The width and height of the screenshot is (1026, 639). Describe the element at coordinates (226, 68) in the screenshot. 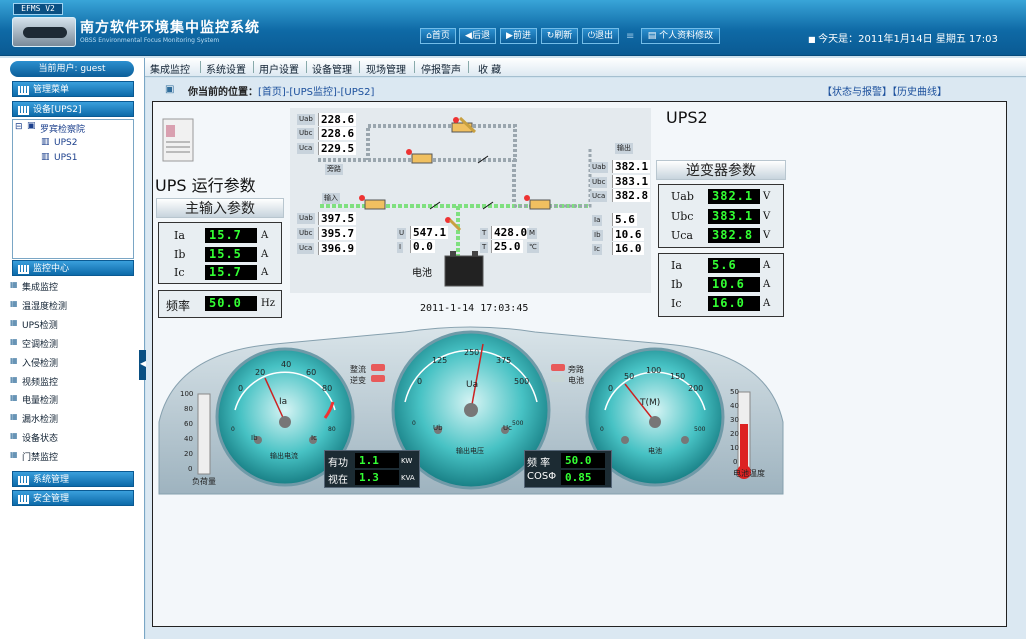

I see `menu-system-settings: 系统设置` at that location.